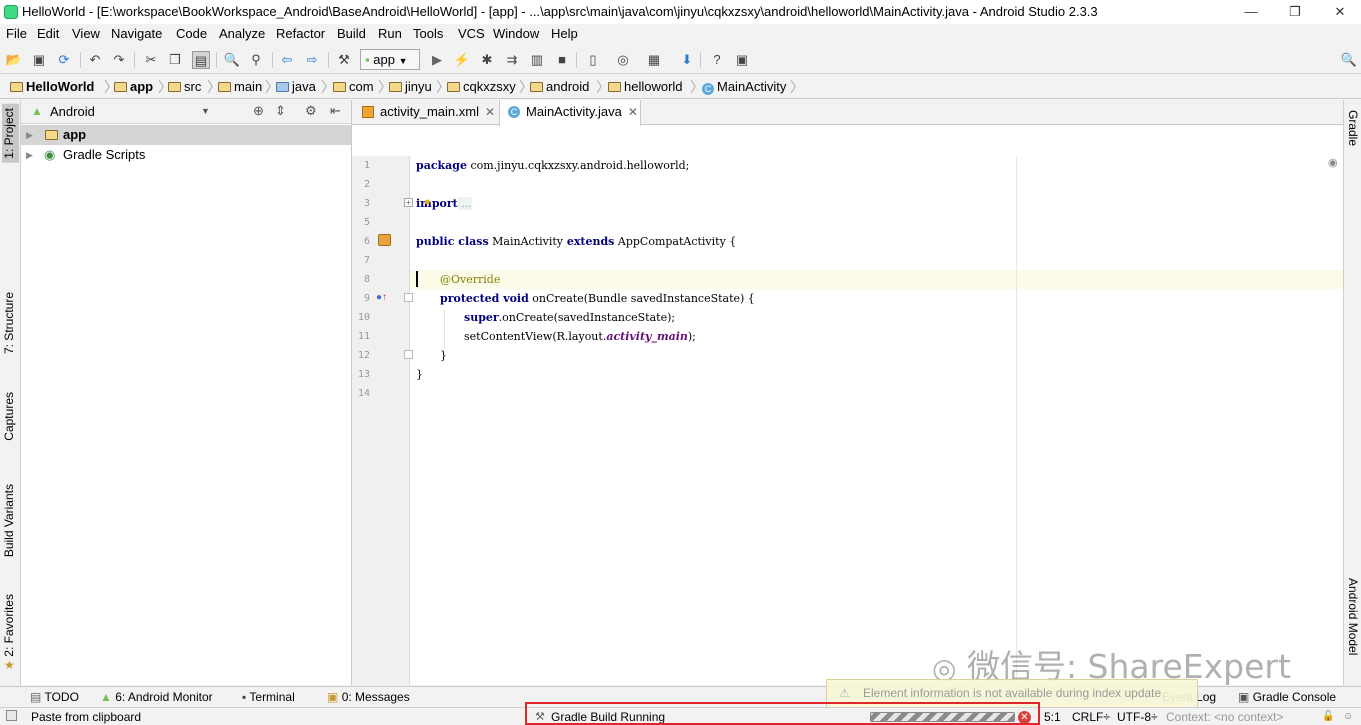 This screenshot has height=725, width=1361. What do you see at coordinates (240, 86) in the screenshot?
I see `breadcrumb-main: main` at bounding box center [240, 86].